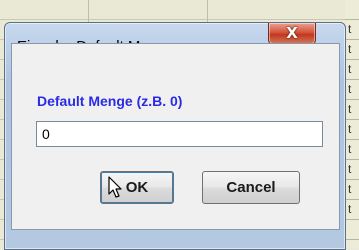 Image resolution: width=359 pixels, height=250 pixels. I want to click on close-button: X, so click(292, 34).